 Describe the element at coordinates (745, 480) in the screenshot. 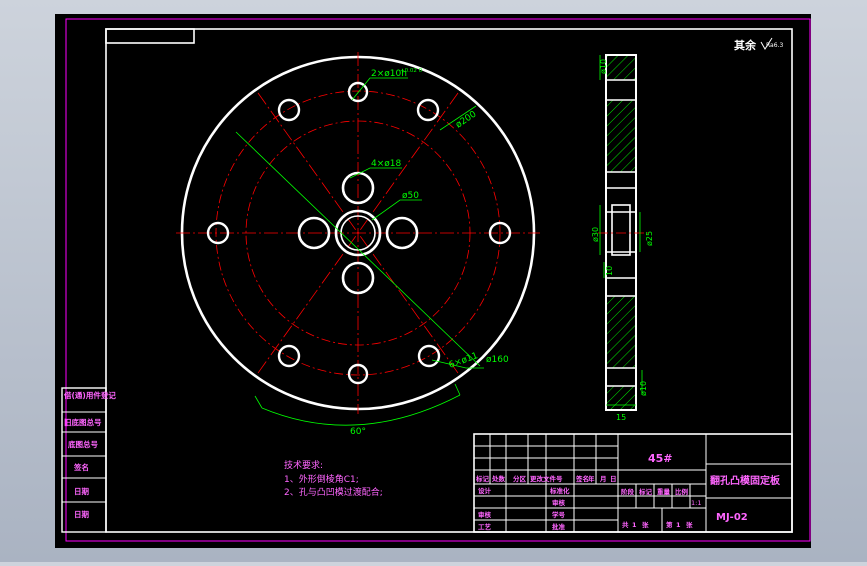

I see `part-name: 翻孔凸模固定板` at that location.